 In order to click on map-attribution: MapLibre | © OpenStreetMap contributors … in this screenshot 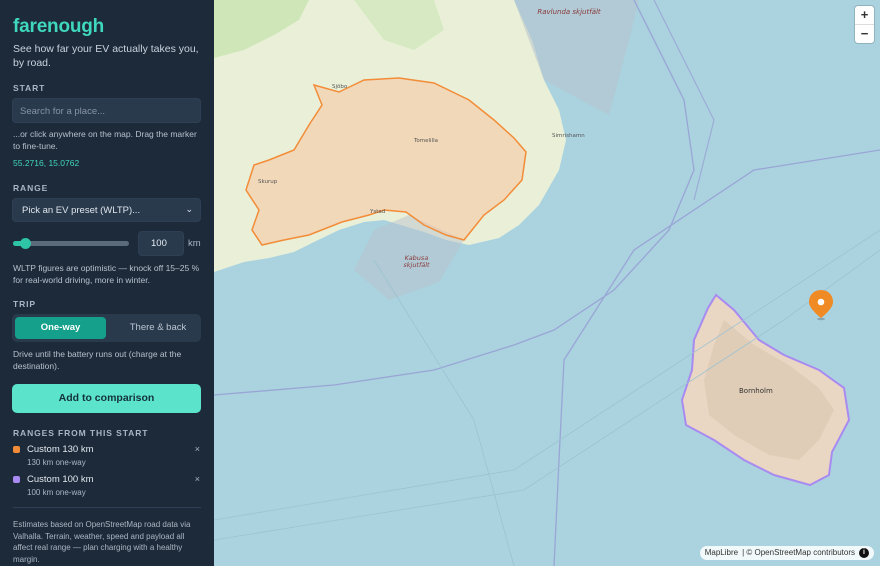, I will do `click(786, 553)`.